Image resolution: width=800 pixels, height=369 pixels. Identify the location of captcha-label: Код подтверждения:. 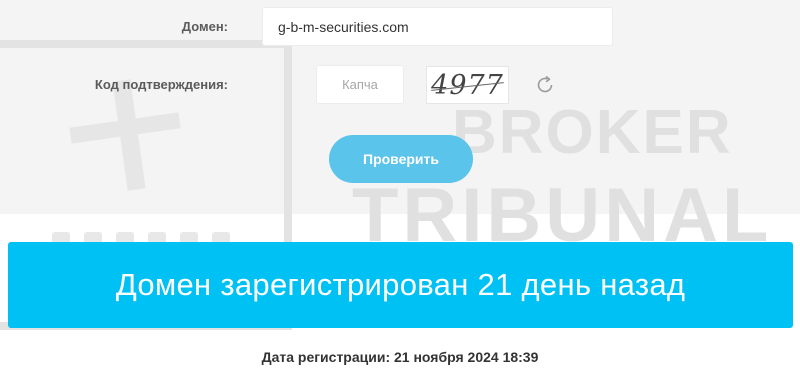
(161, 84).